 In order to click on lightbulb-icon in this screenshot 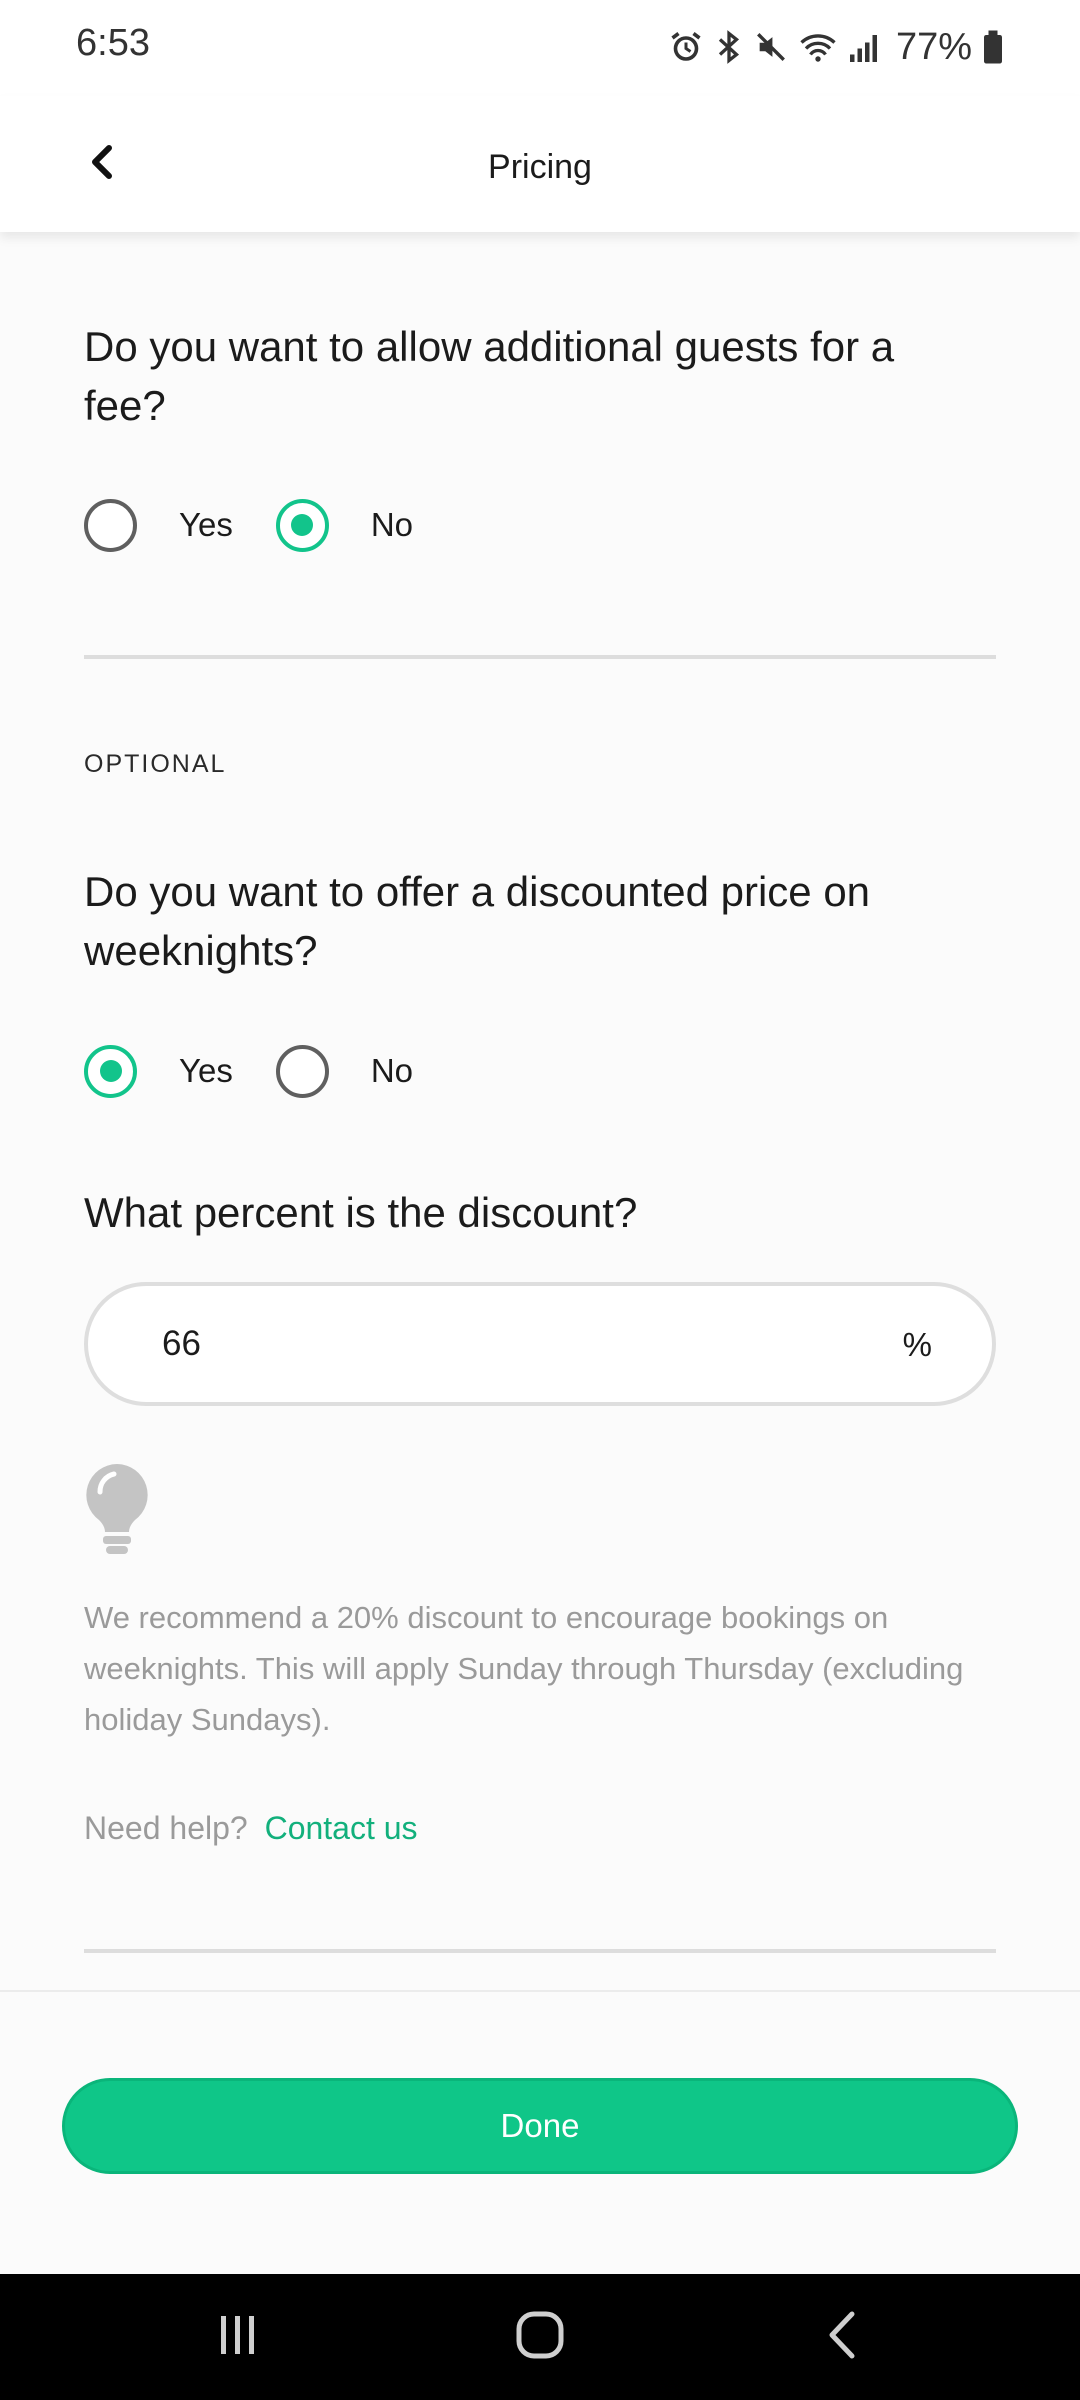, I will do `click(117, 1509)`.